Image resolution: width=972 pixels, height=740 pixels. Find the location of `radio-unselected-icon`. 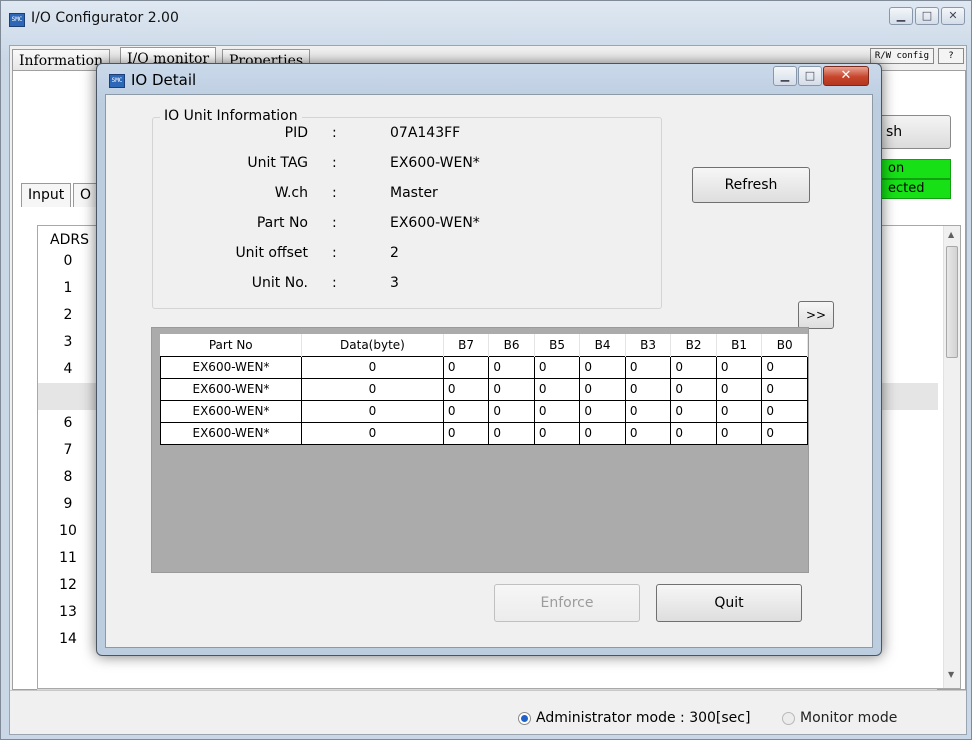

radio-unselected-icon is located at coordinates (788, 718).